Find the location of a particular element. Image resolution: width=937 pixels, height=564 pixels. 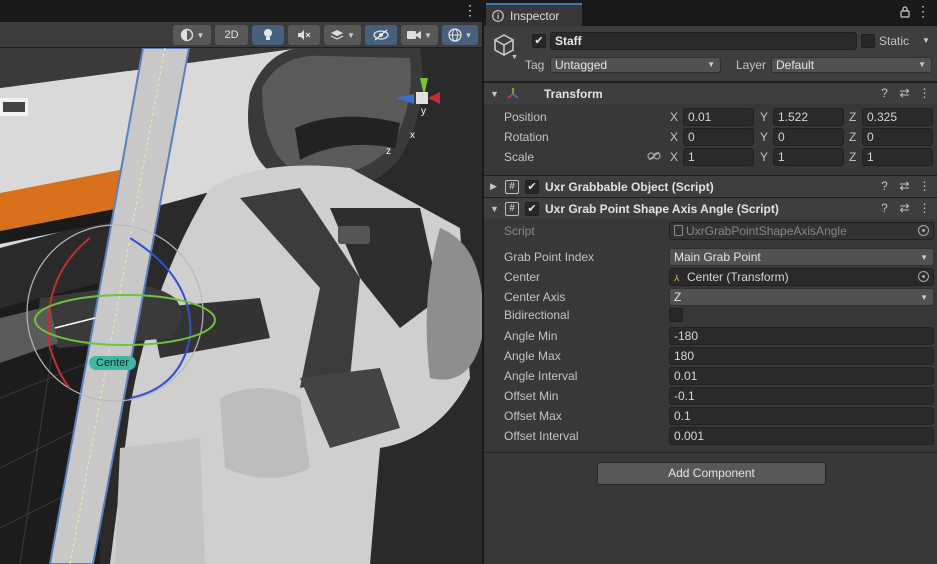

globe-icon is located at coordinates (454, 35).